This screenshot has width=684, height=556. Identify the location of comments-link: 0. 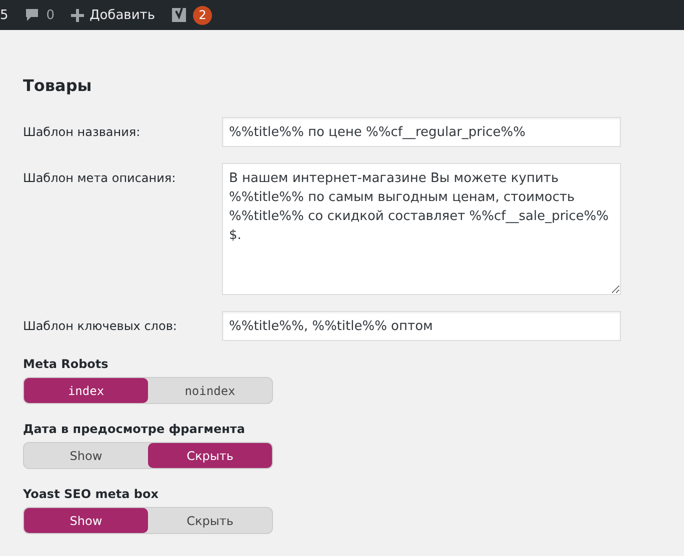
(39, 15).